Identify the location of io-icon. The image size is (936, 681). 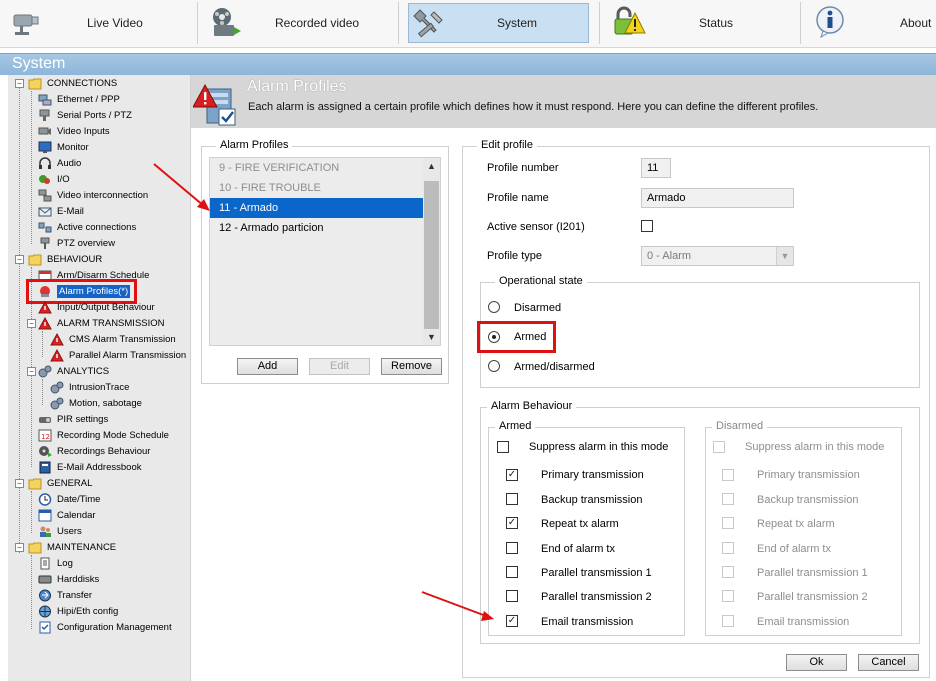
(44, 179).